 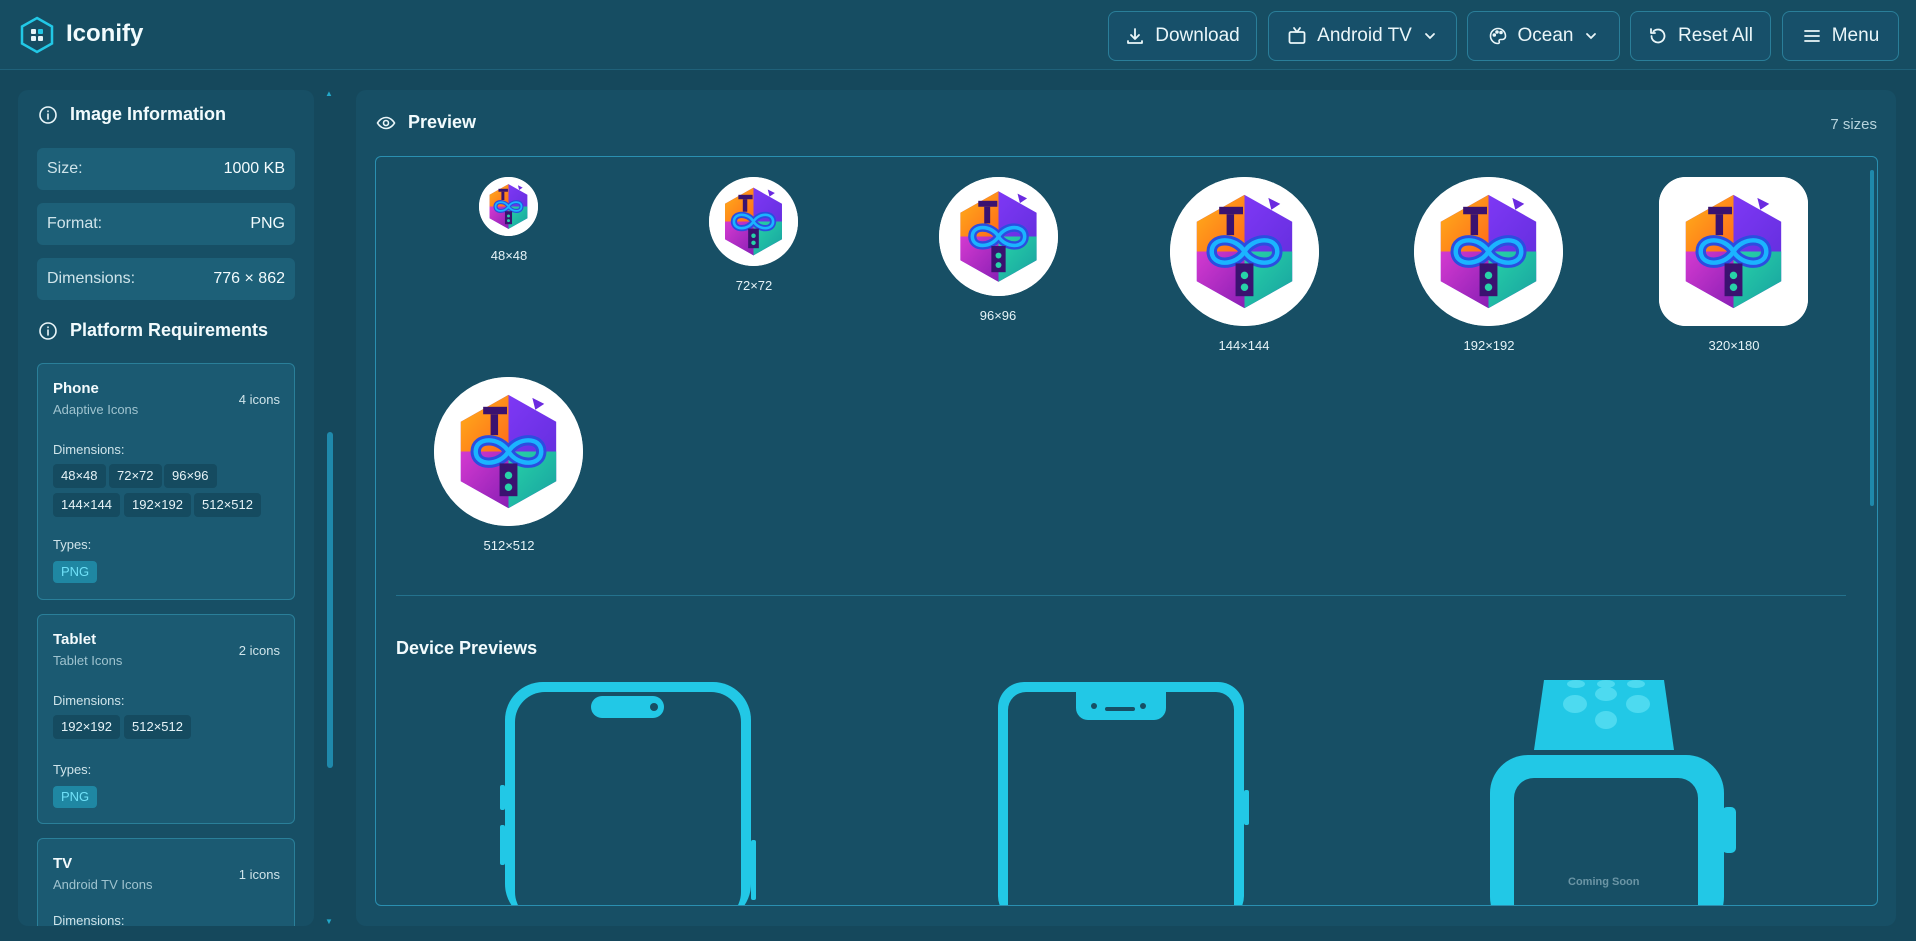 I want to click on icon-size-label: 96×96, so click(x=998, y=315).